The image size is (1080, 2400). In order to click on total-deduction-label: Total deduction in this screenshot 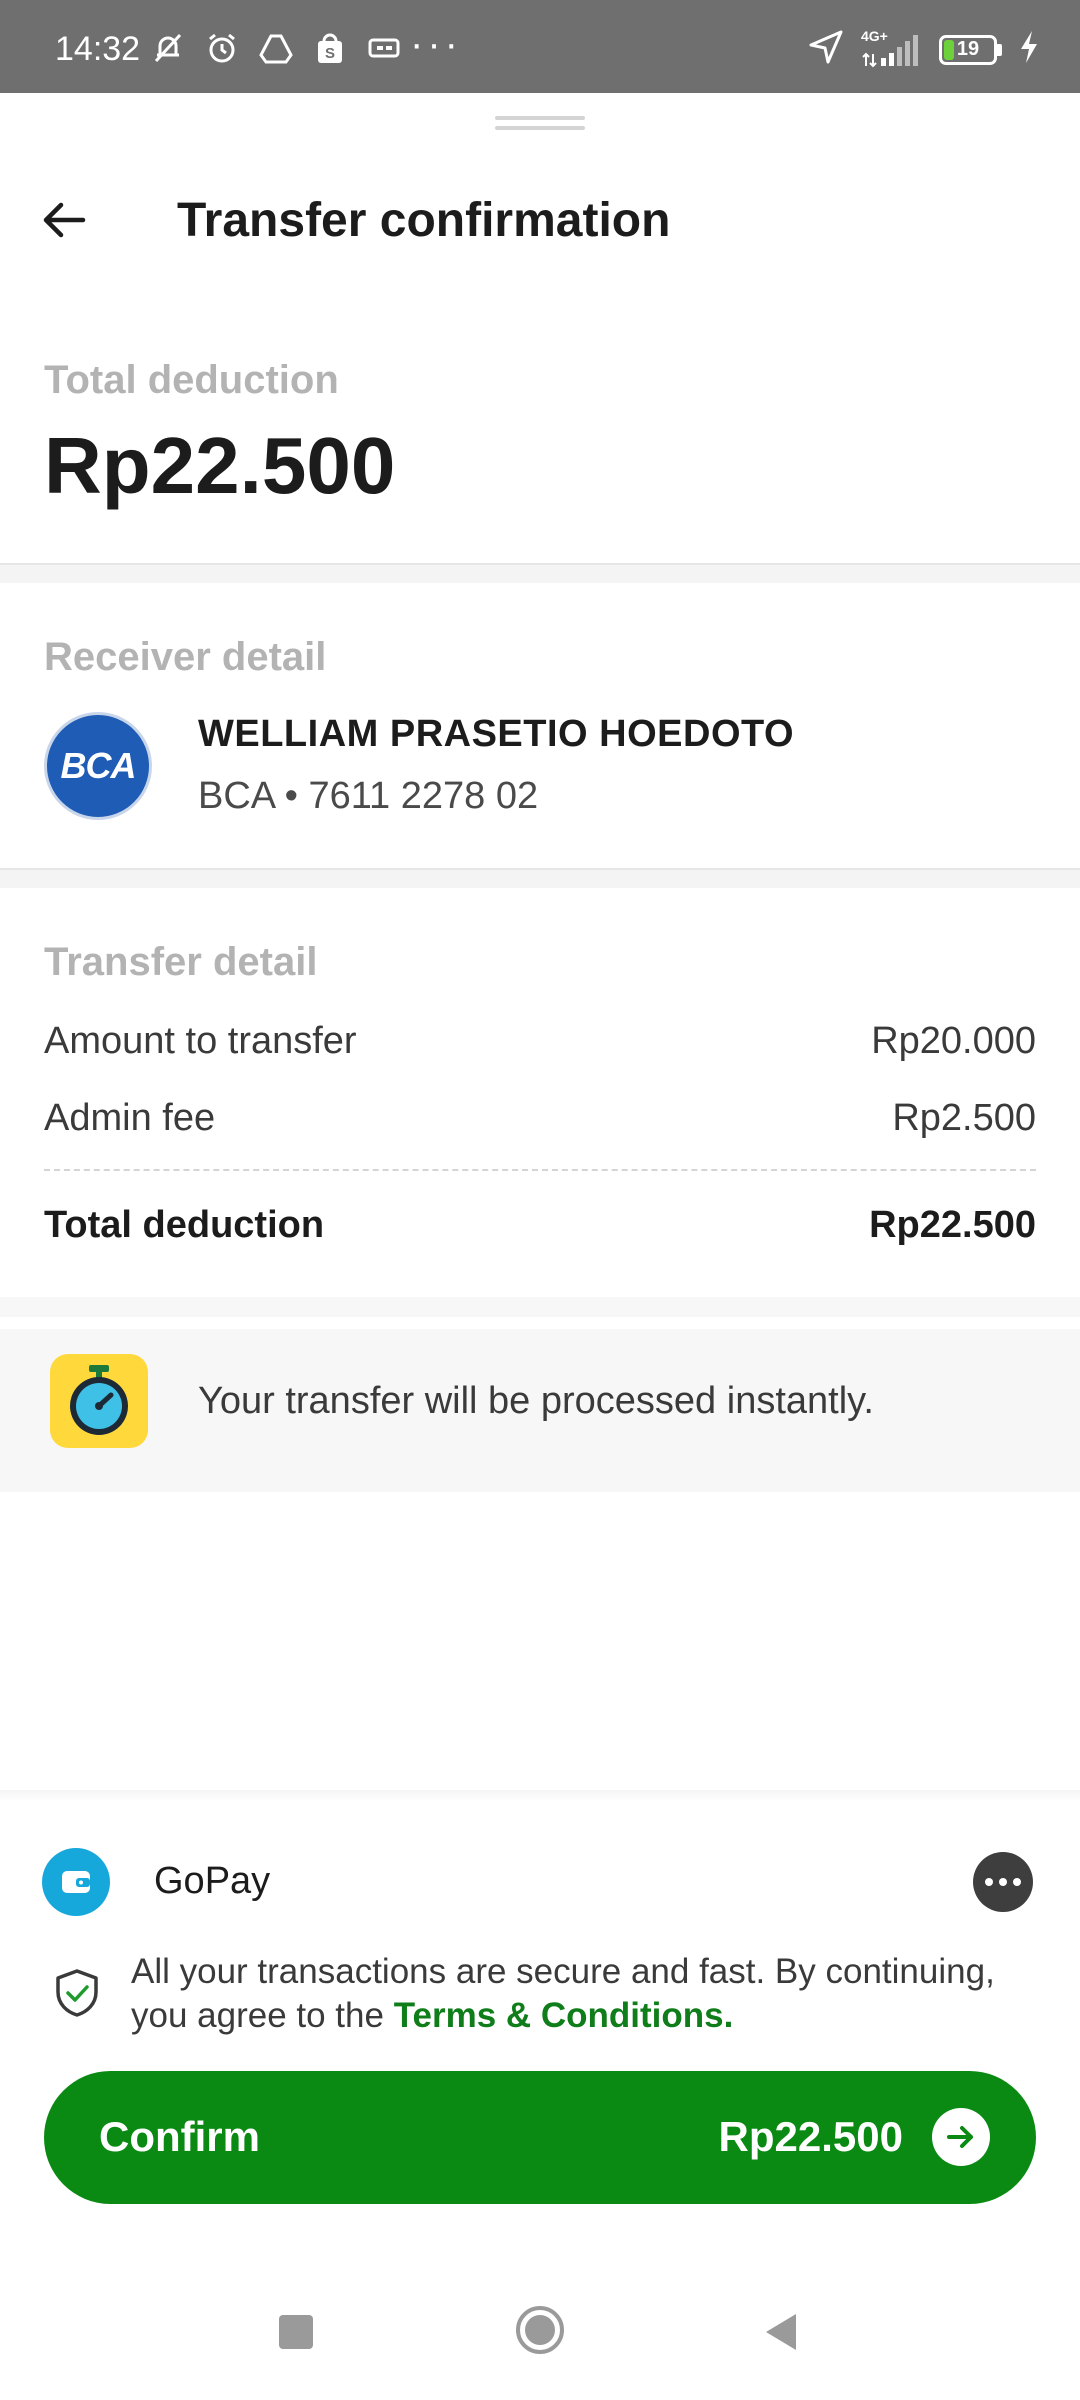, I will do `click(191, 380)`.